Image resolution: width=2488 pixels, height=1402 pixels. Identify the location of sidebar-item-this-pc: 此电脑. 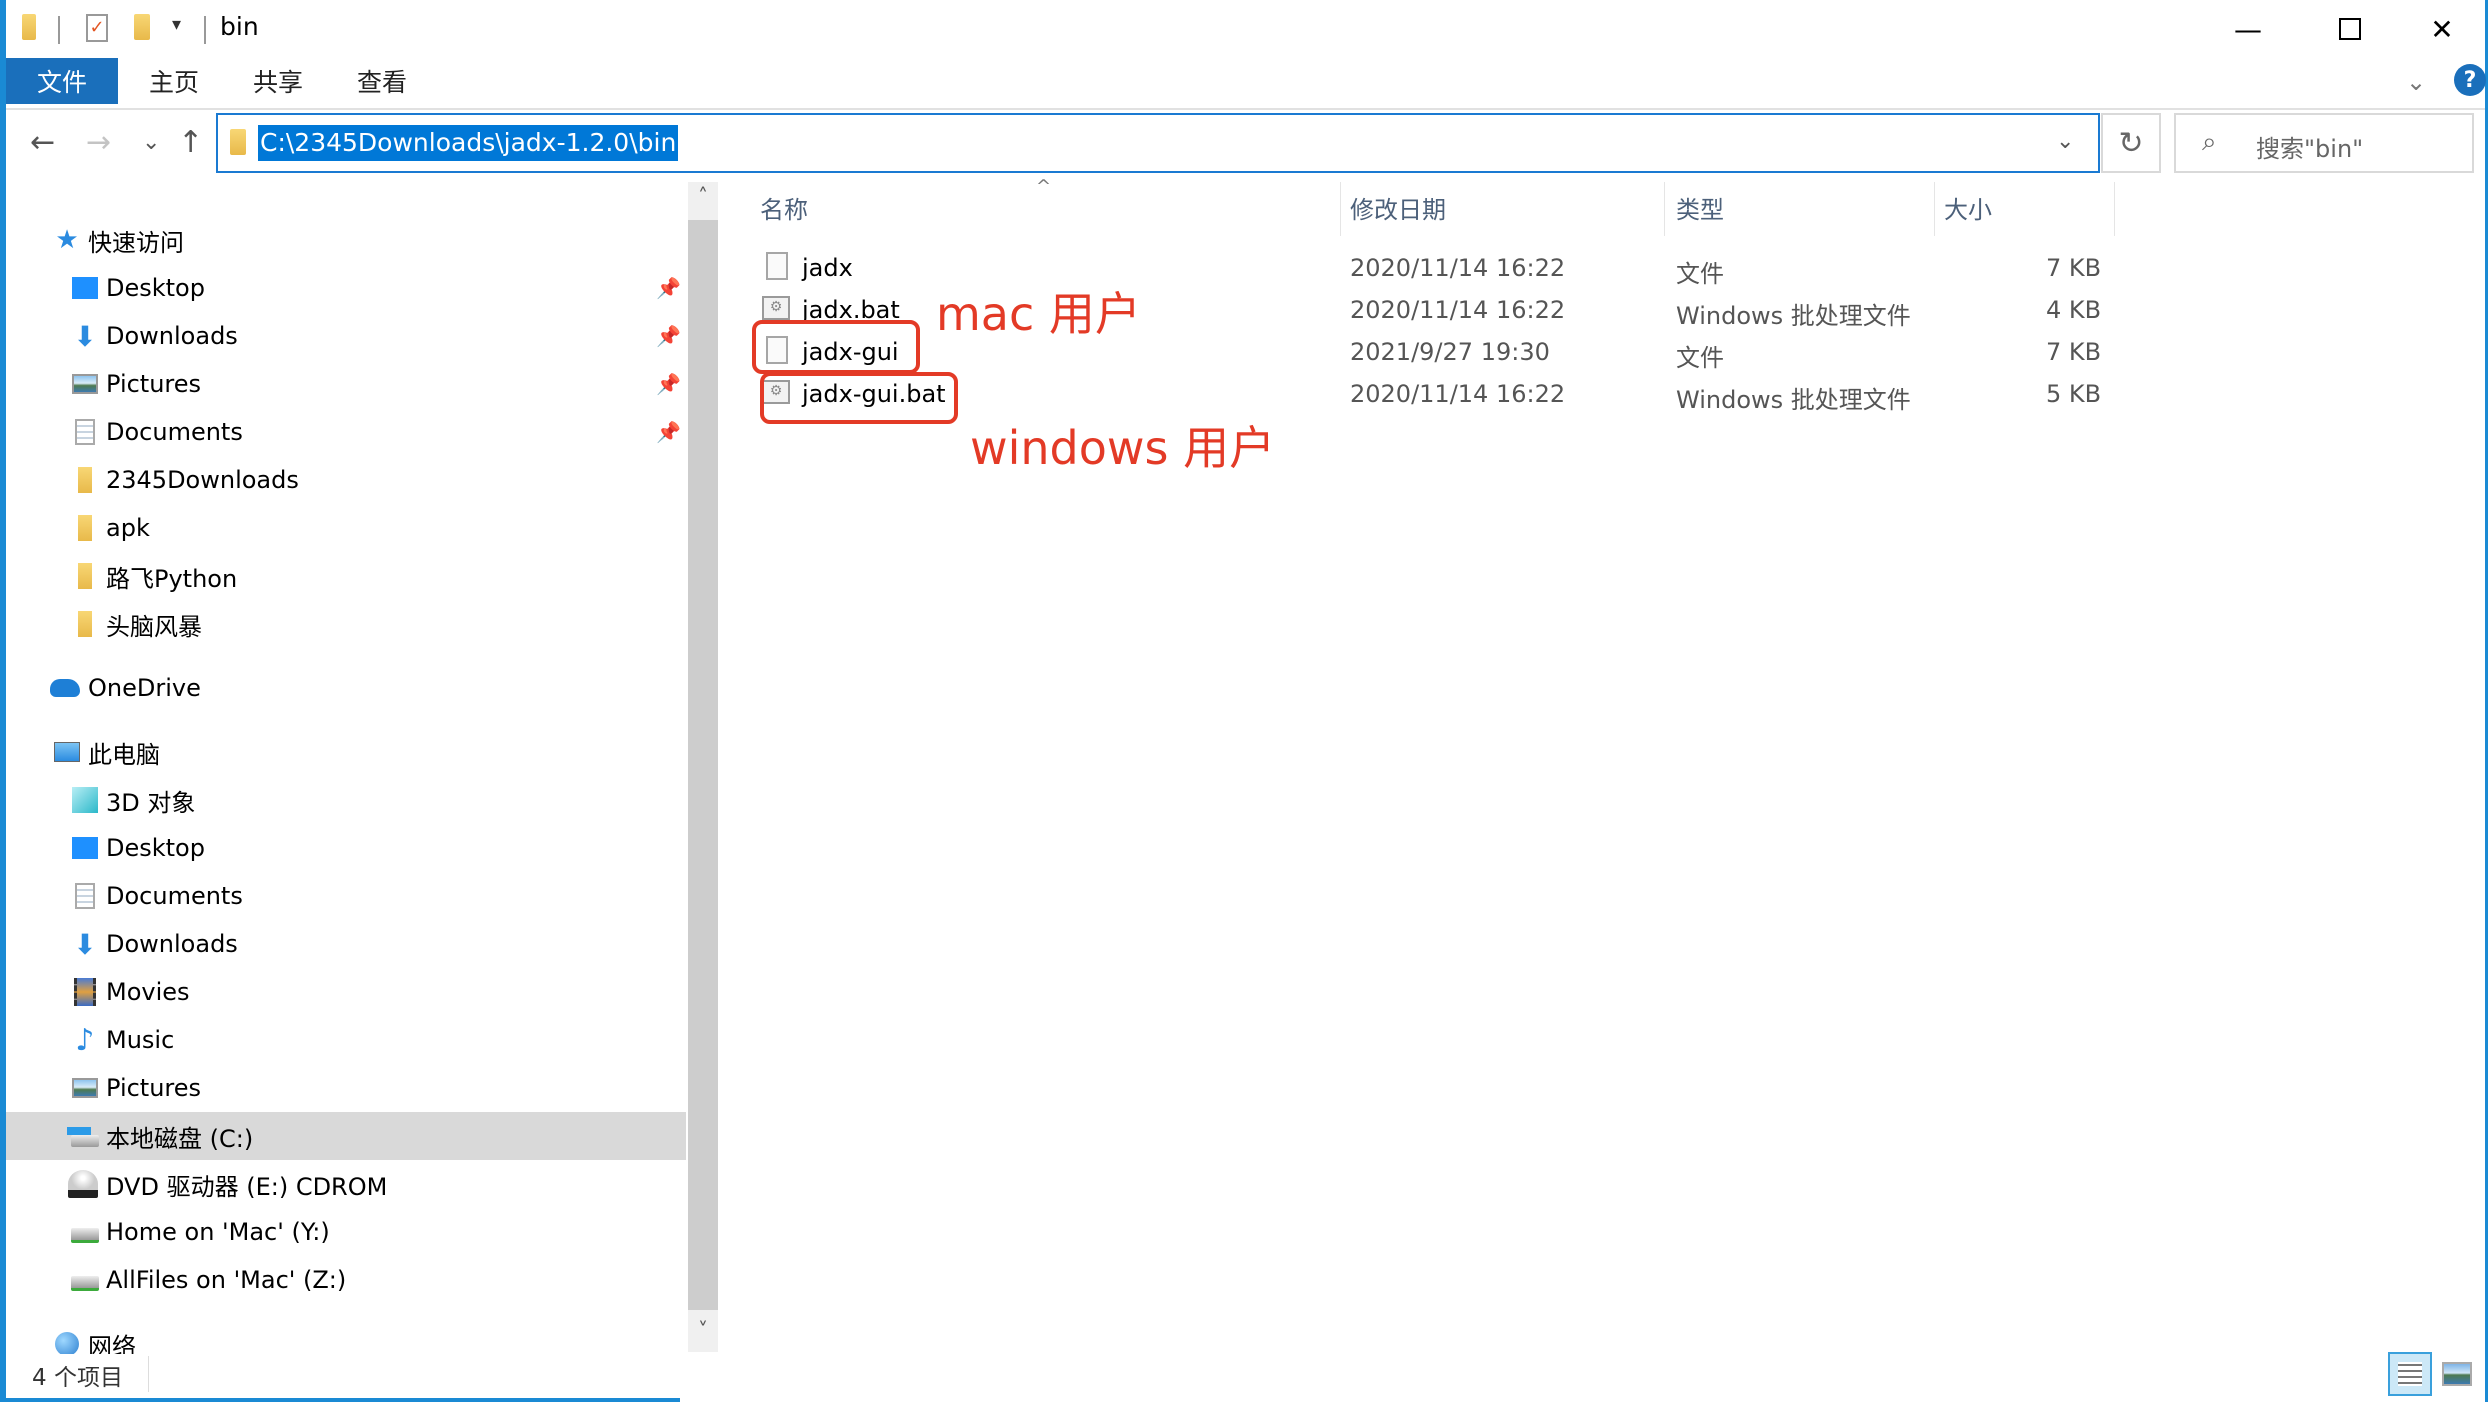
(346, 752).